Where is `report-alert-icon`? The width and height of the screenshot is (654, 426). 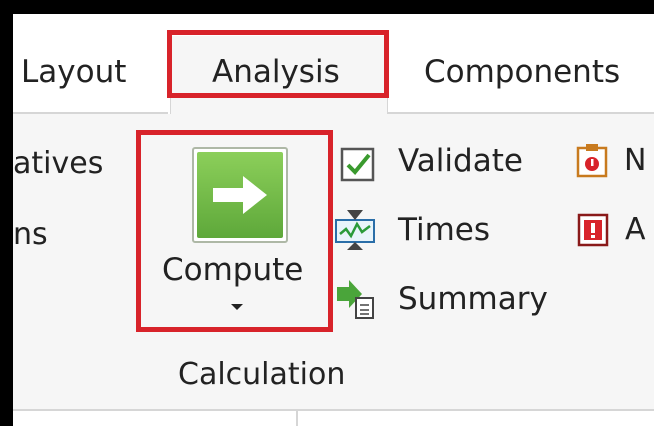 report-alert-icon is located at coordinates (593, 230).